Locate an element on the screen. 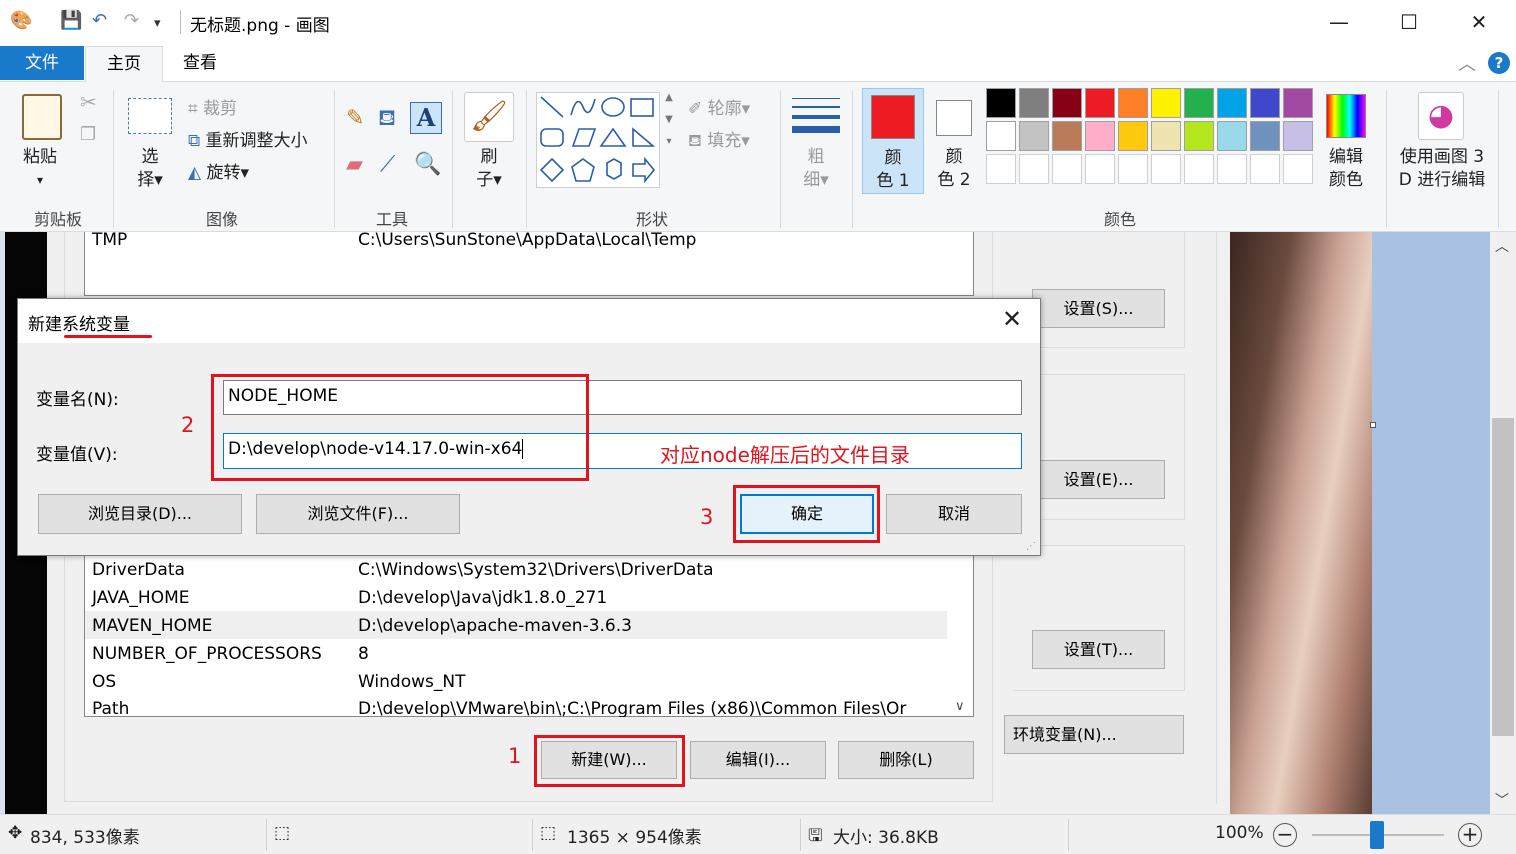  edit-colors-icon is located at coordinates (1346, 116).